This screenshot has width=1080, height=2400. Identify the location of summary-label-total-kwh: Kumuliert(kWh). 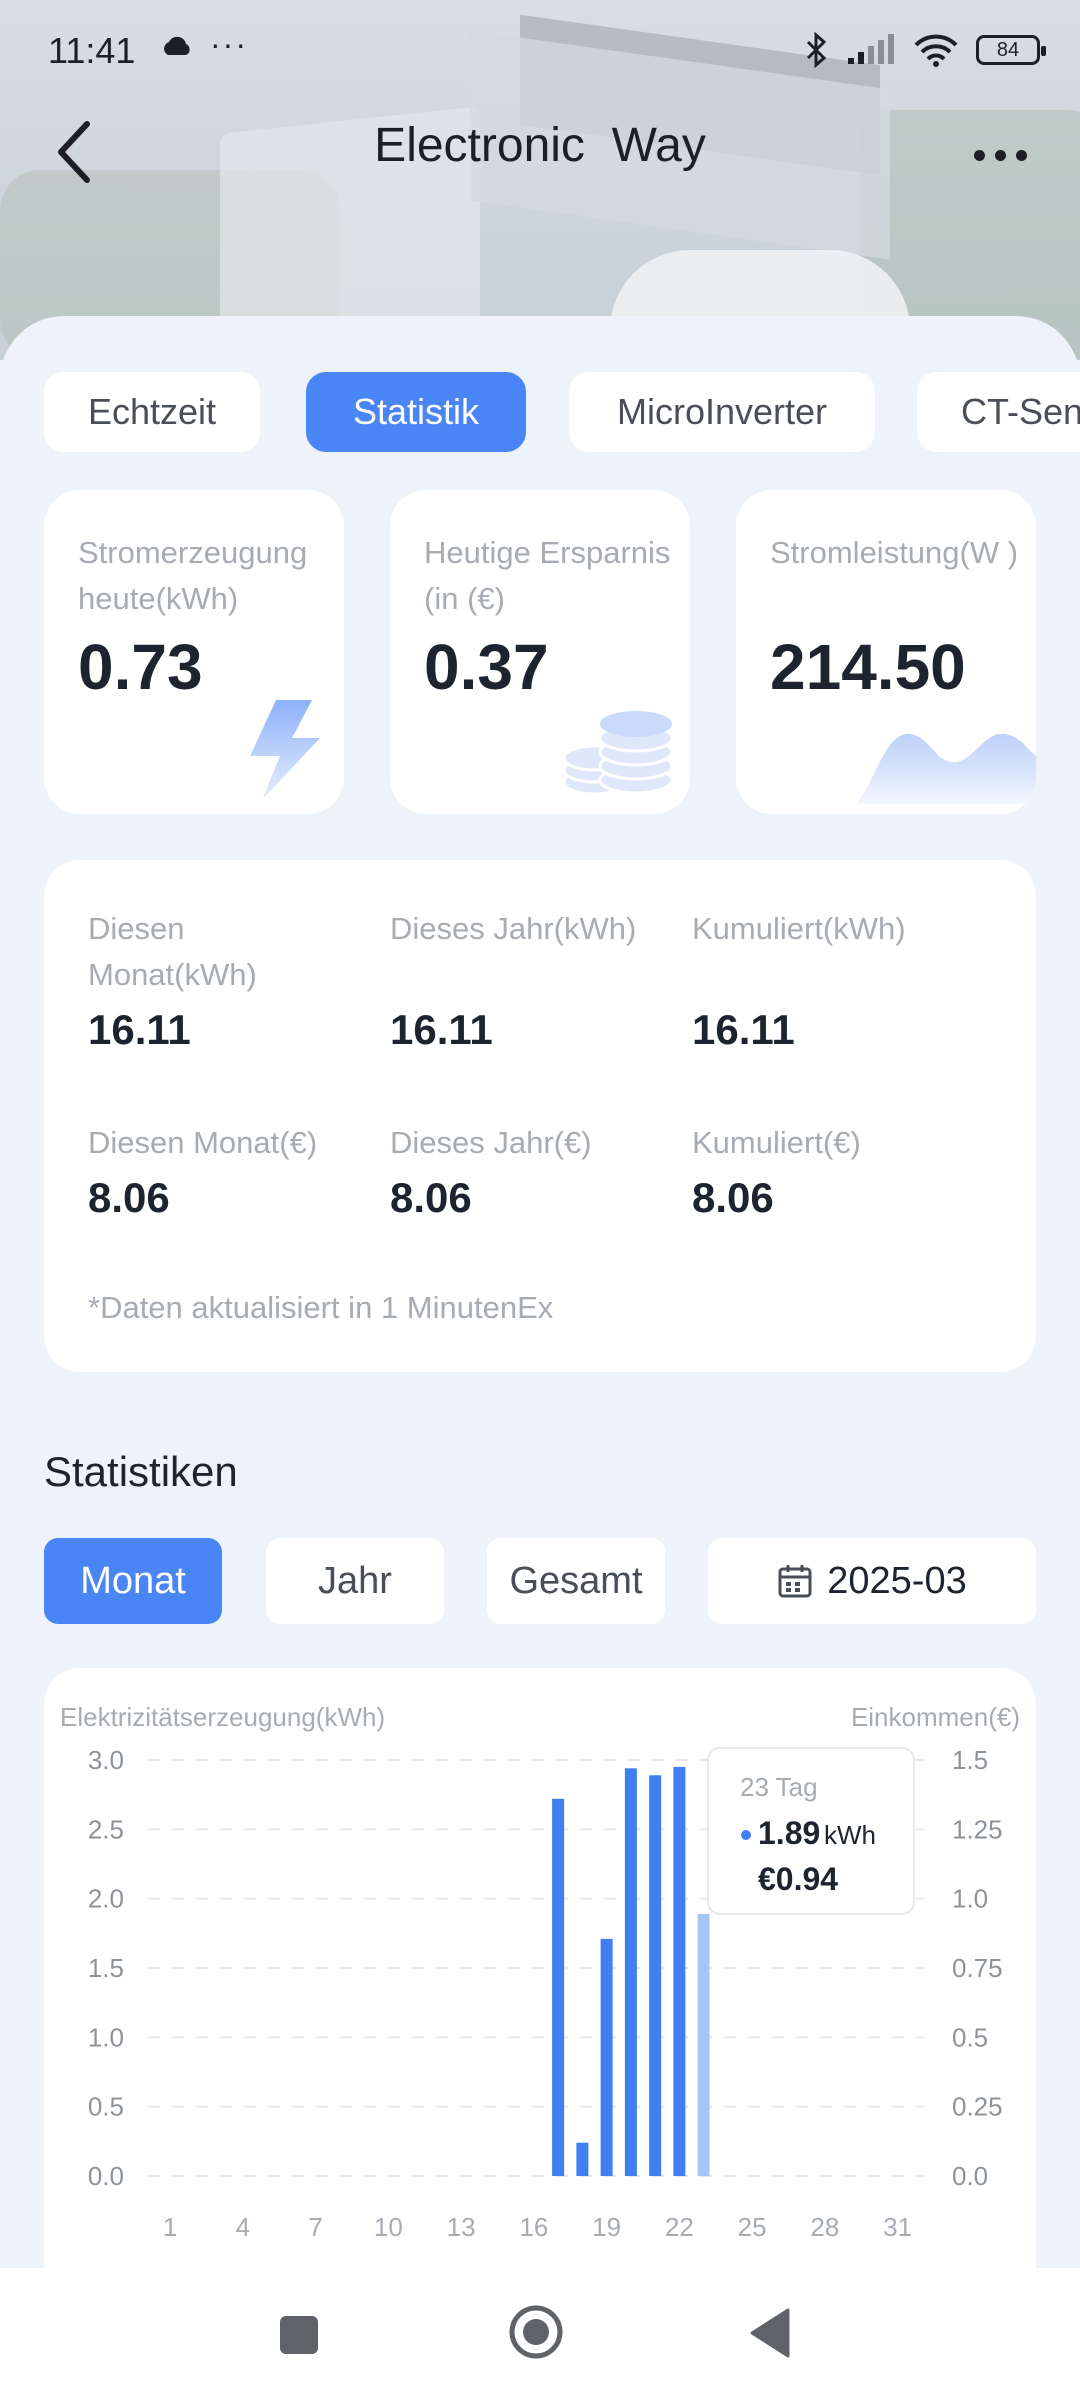
(799, 928).